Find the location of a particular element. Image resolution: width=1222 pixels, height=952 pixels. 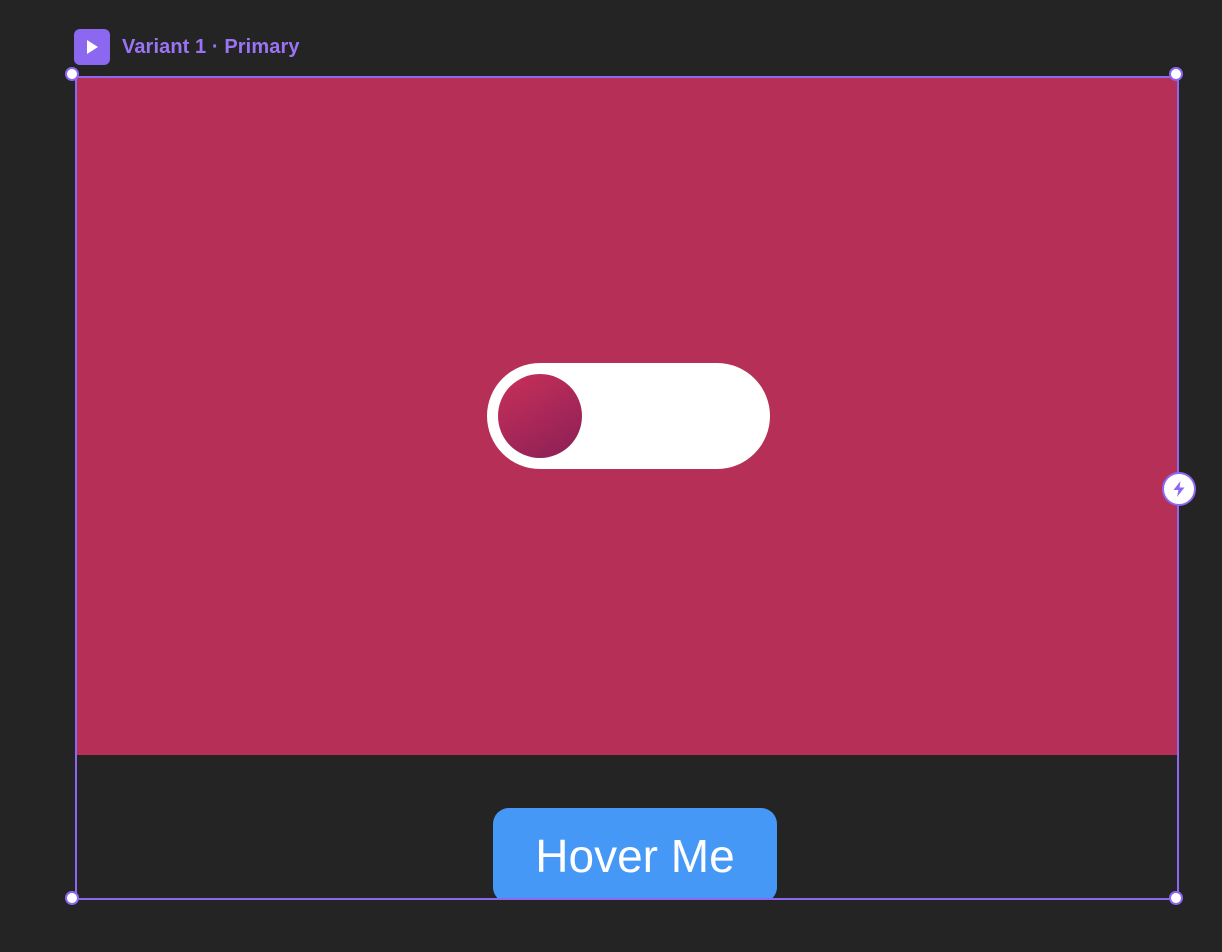

lightning-icon is located at coordinates (1179, 489).